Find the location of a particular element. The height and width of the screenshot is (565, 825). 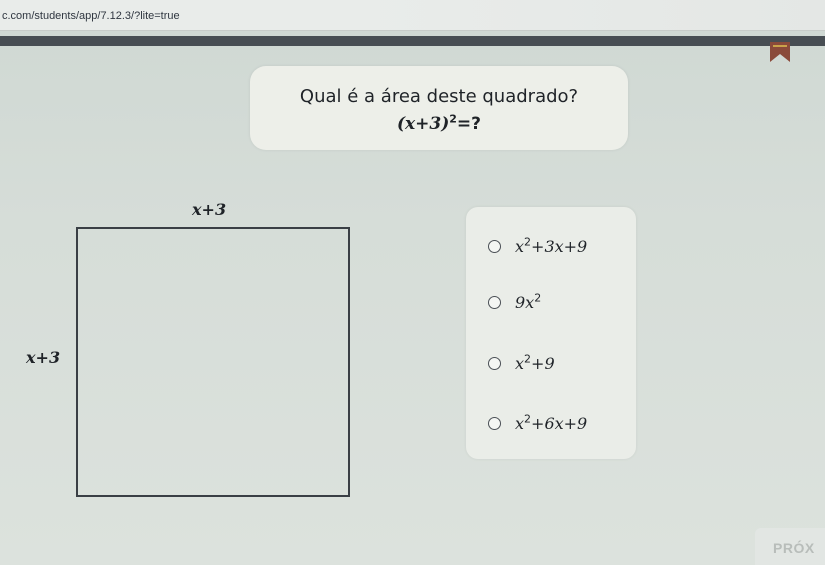

option-b: 9x2 is located at coordinates (514, 302).